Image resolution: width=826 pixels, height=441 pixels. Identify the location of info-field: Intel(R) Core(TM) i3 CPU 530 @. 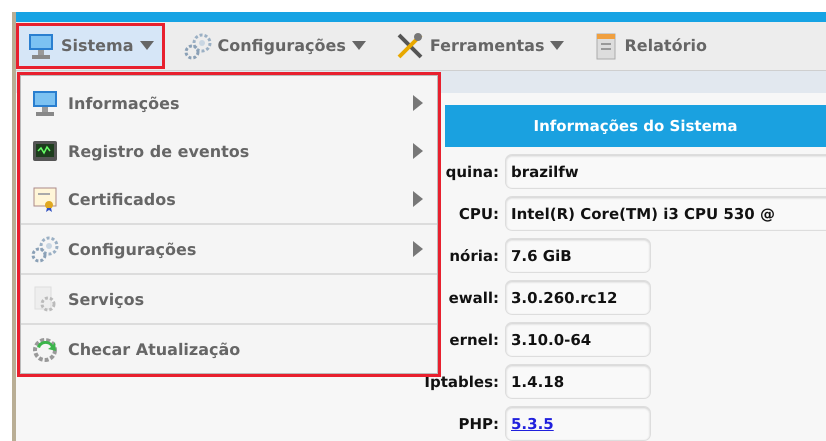
(665, 213).